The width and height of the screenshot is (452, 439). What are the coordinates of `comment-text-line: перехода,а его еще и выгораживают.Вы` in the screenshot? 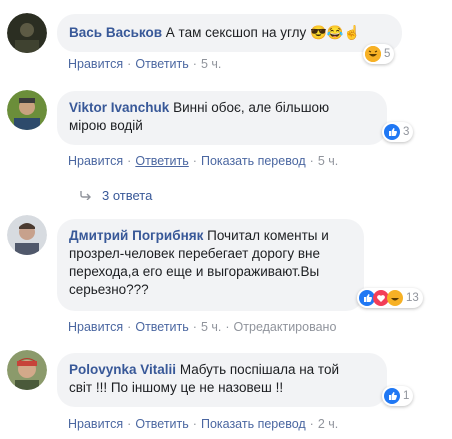 It's located at (194, 271).